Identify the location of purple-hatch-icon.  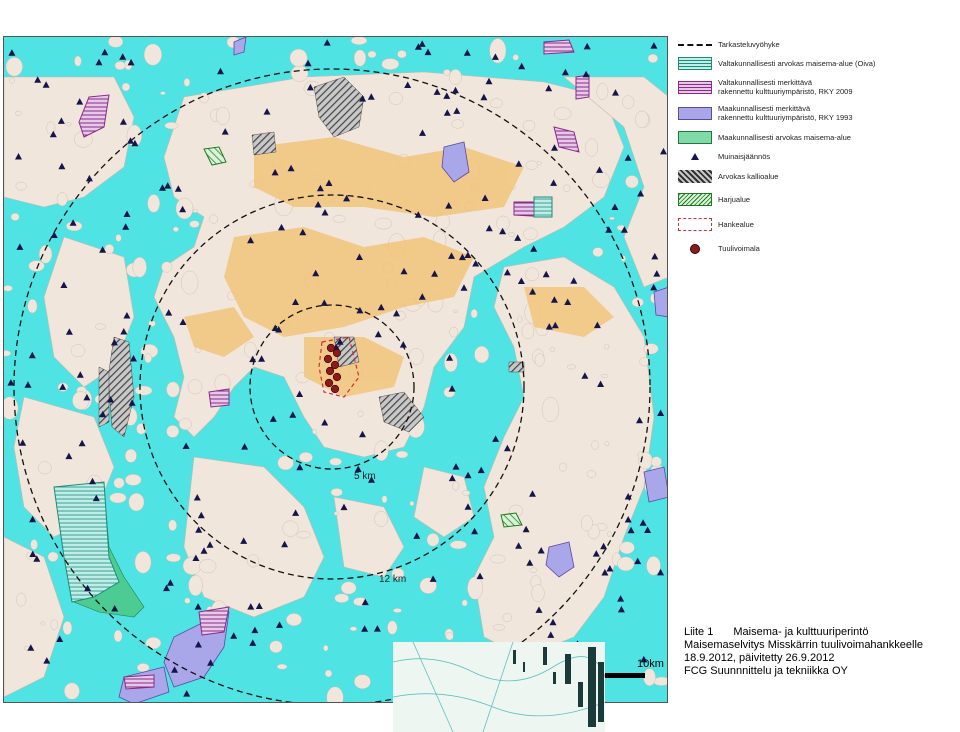
(695, 87).